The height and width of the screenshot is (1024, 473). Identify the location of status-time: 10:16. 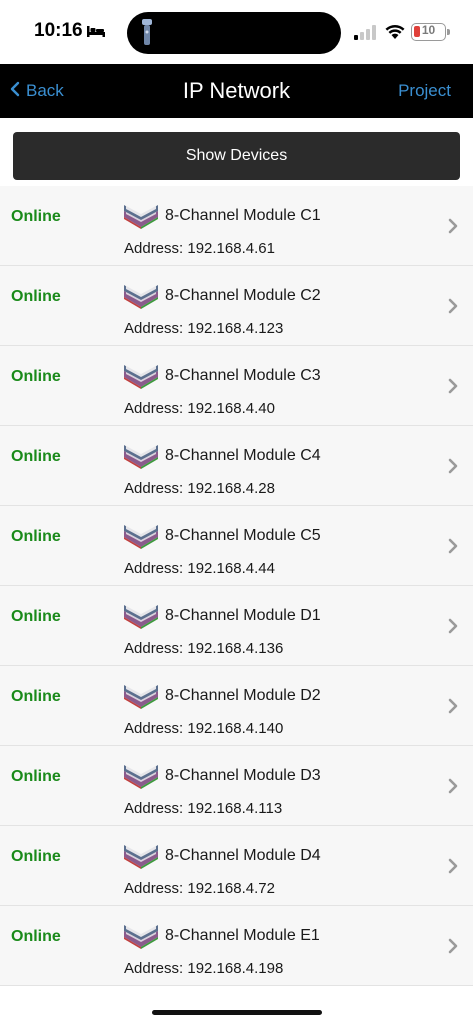
(58, 30).